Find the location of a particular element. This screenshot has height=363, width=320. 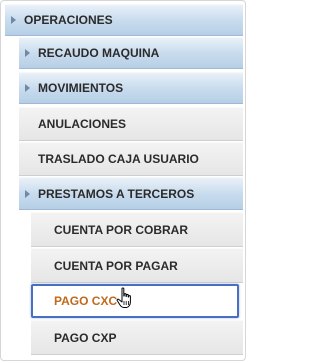

menu-item-label: PRESTAMOS A TERCEROS is located at coordinates (116, 193).